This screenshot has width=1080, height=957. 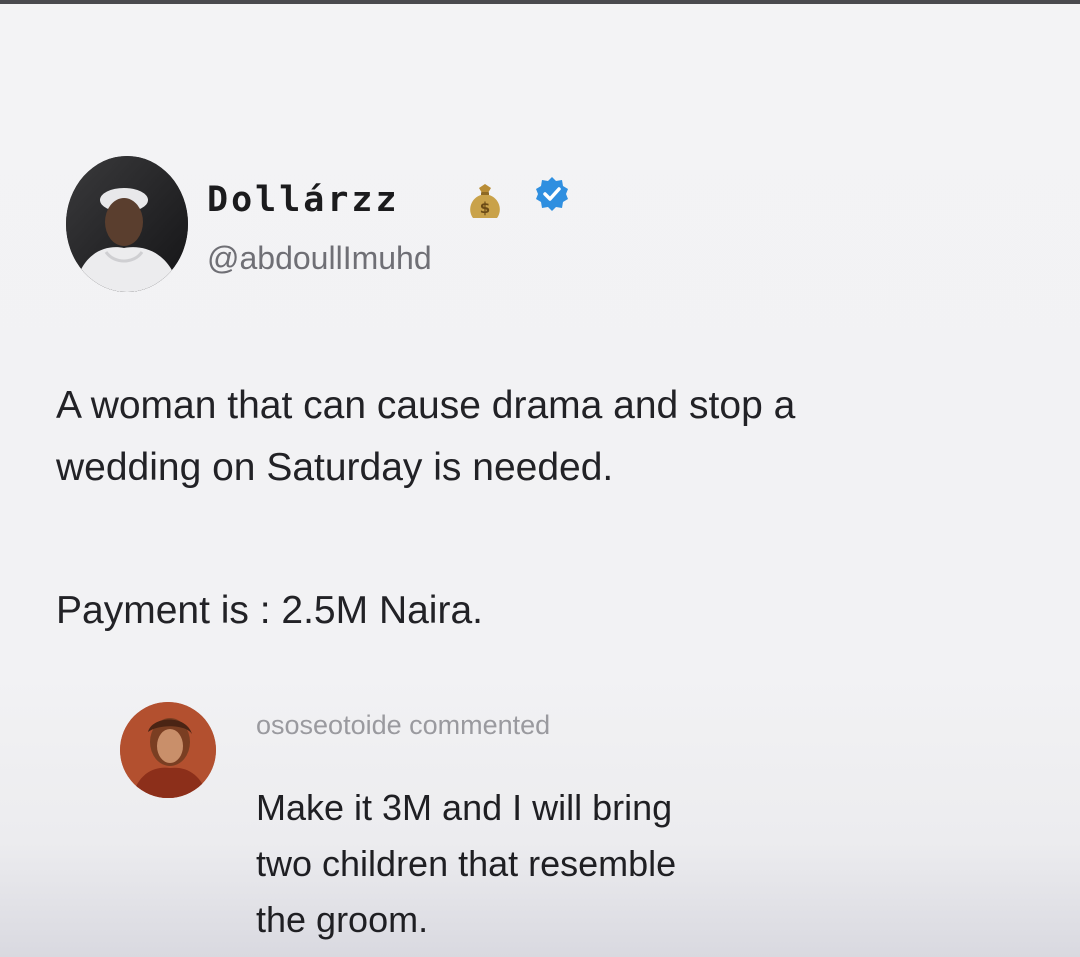 I want to click on money-bag-icon: $, so click(x=485, y=201).